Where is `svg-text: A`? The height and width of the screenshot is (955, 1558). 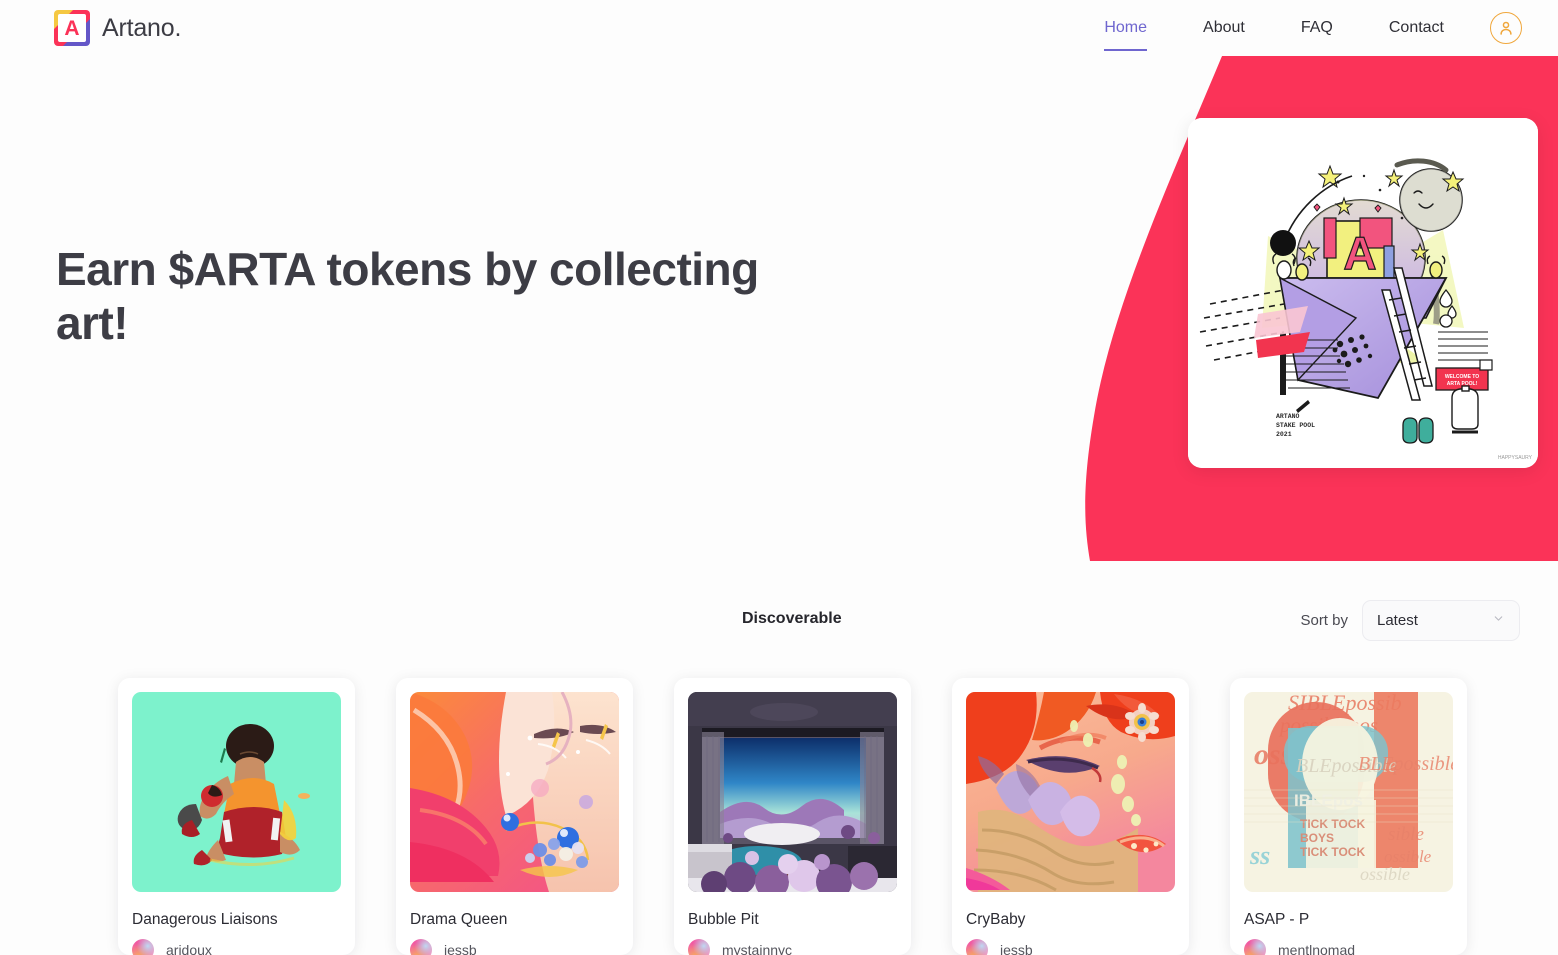
svg-text: A is located at coordinates (1359, 253).